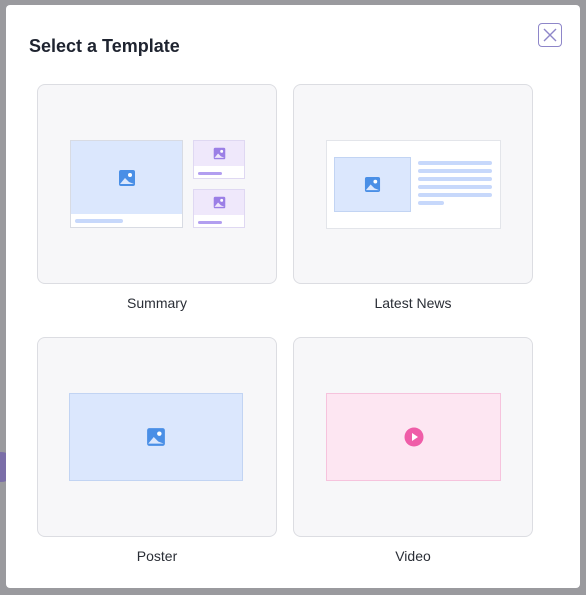 Image resolution: width=586 pixels, height=595 pixels. I want to click on summary-main-image, so click(126, 177).